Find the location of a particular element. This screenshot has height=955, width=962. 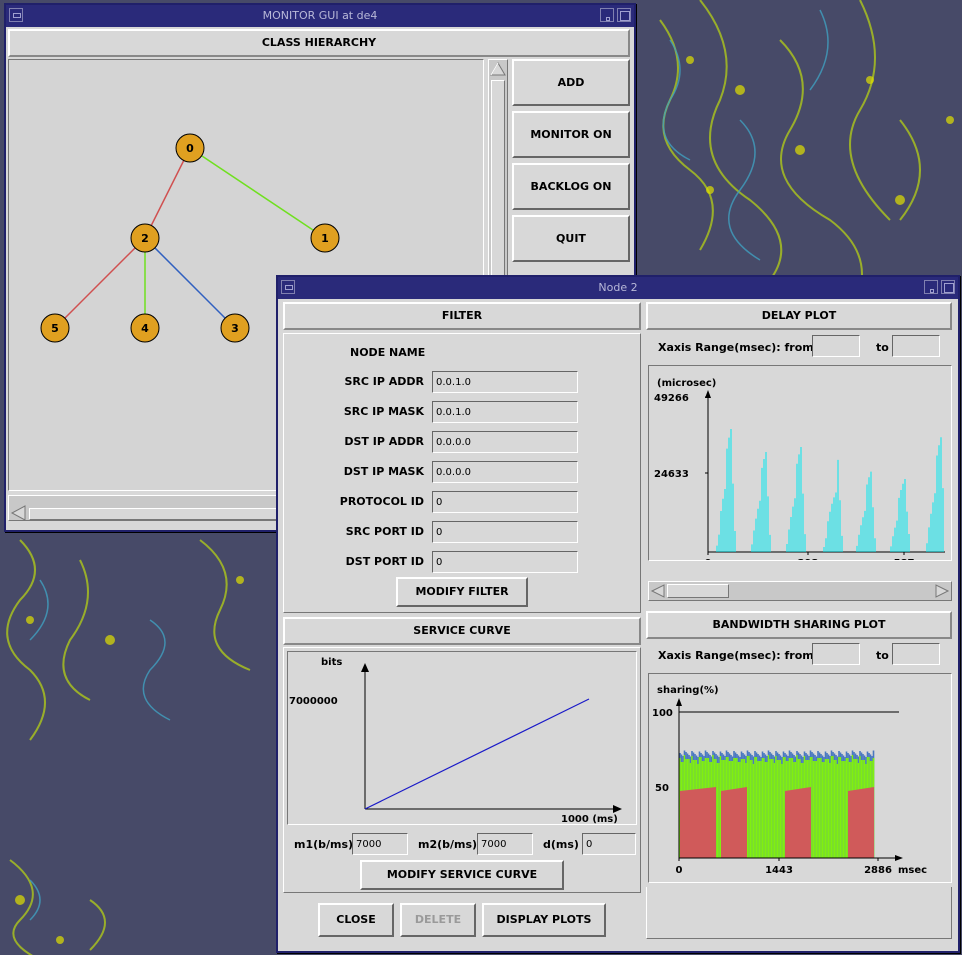

display-plots-label: DISPLAY PLOTS is located at coordinates (544, 919).